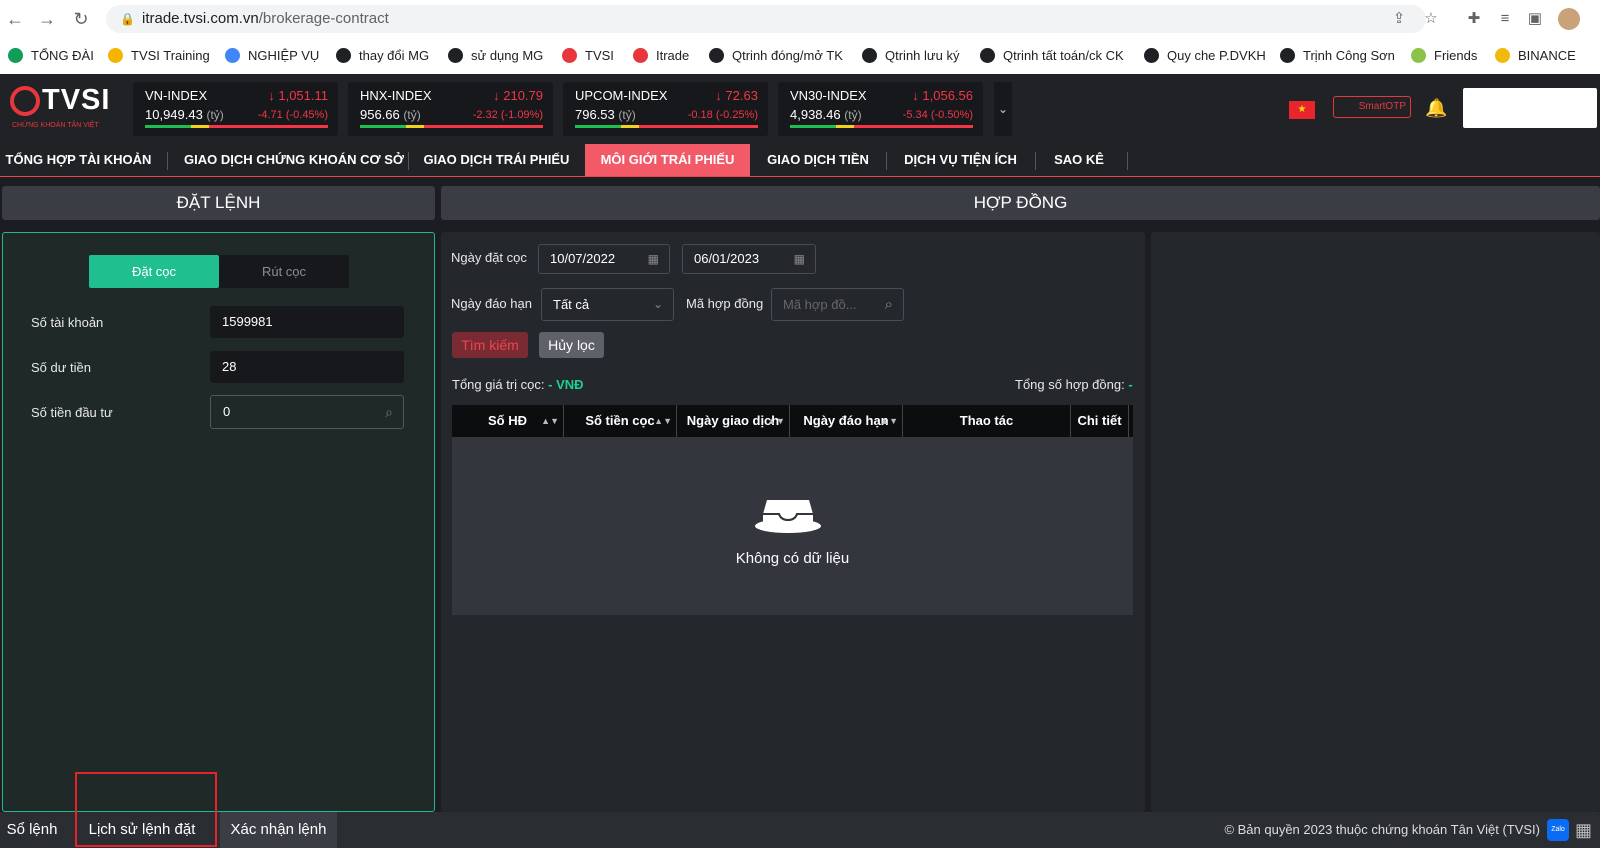 The image size is (1600, 848). Describe the element at coordinates (1302, 110) in the screenshot. I see `vietnam-flag-icon: ★` at that location.